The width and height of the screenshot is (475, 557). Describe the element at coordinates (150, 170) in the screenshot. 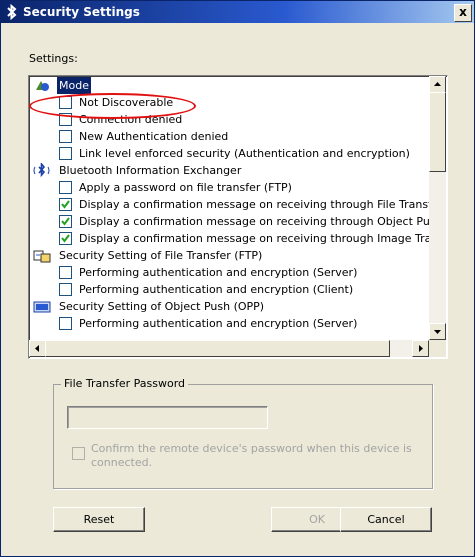

I see `tree-group-label: Bluetooth Information Exchanger` at that location.